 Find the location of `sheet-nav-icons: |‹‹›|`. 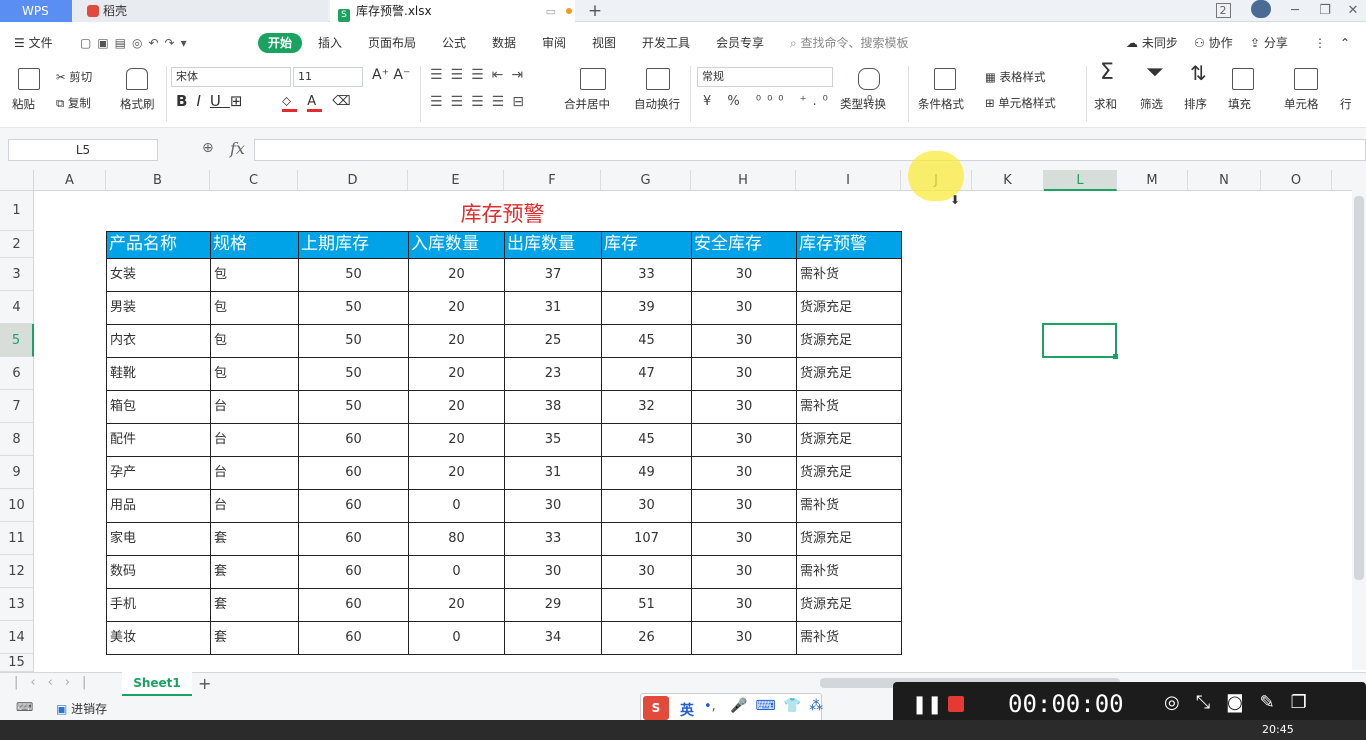

sheet-nav-icons: |‹‹›| is located at coordinates (56, 682).